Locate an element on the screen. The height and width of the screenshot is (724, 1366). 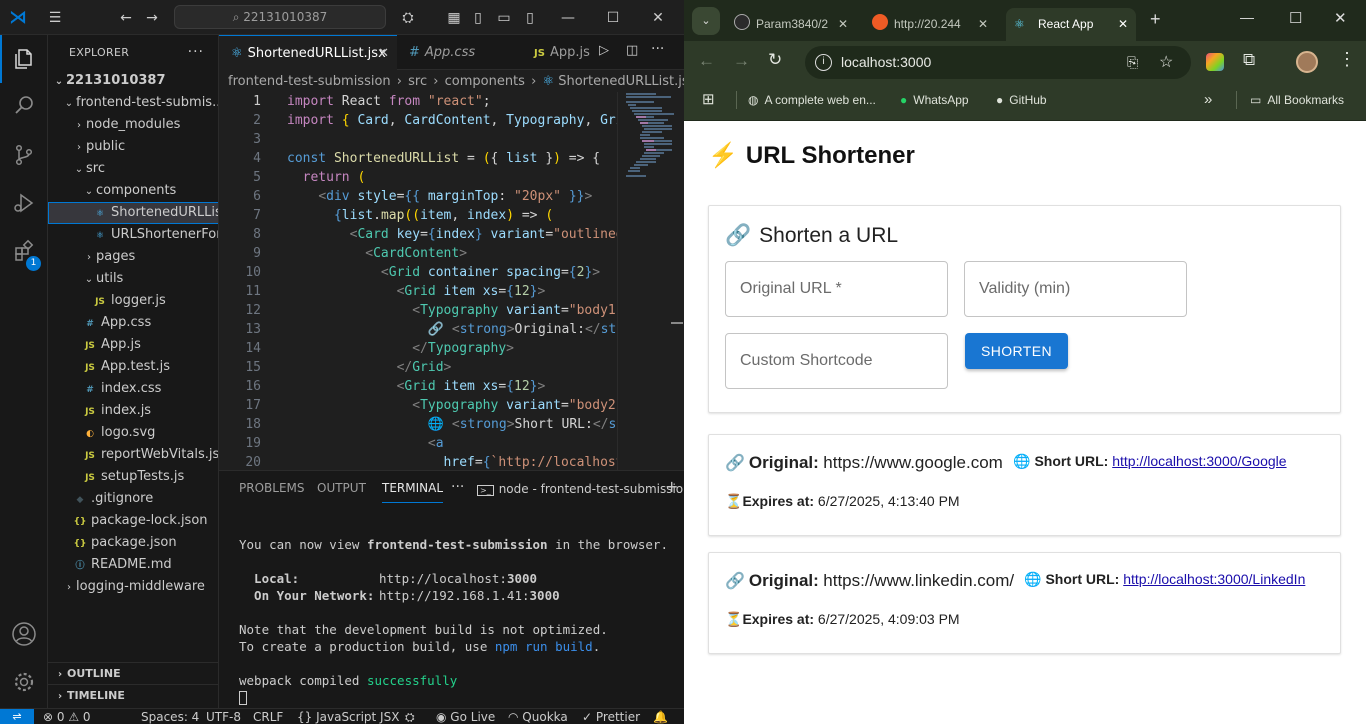
tab-shortenedurllist: ⚛ ShortenedURLList.jsx ✕ is located at coordinates (308, 52).